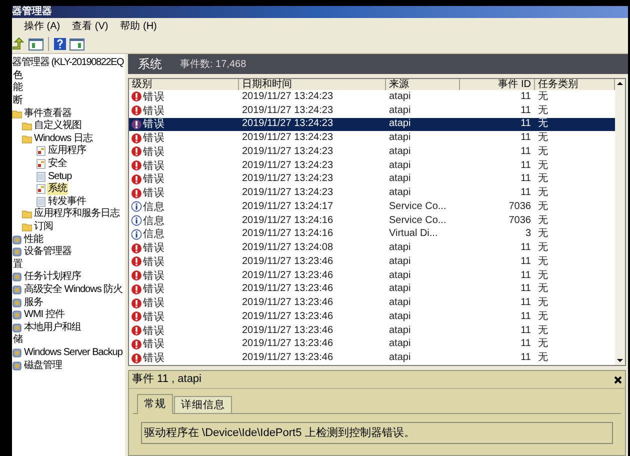  Describe the element at coordinates (73, 352) in the screenshot. I see `tree-item: Windows Server Backup` at that location.